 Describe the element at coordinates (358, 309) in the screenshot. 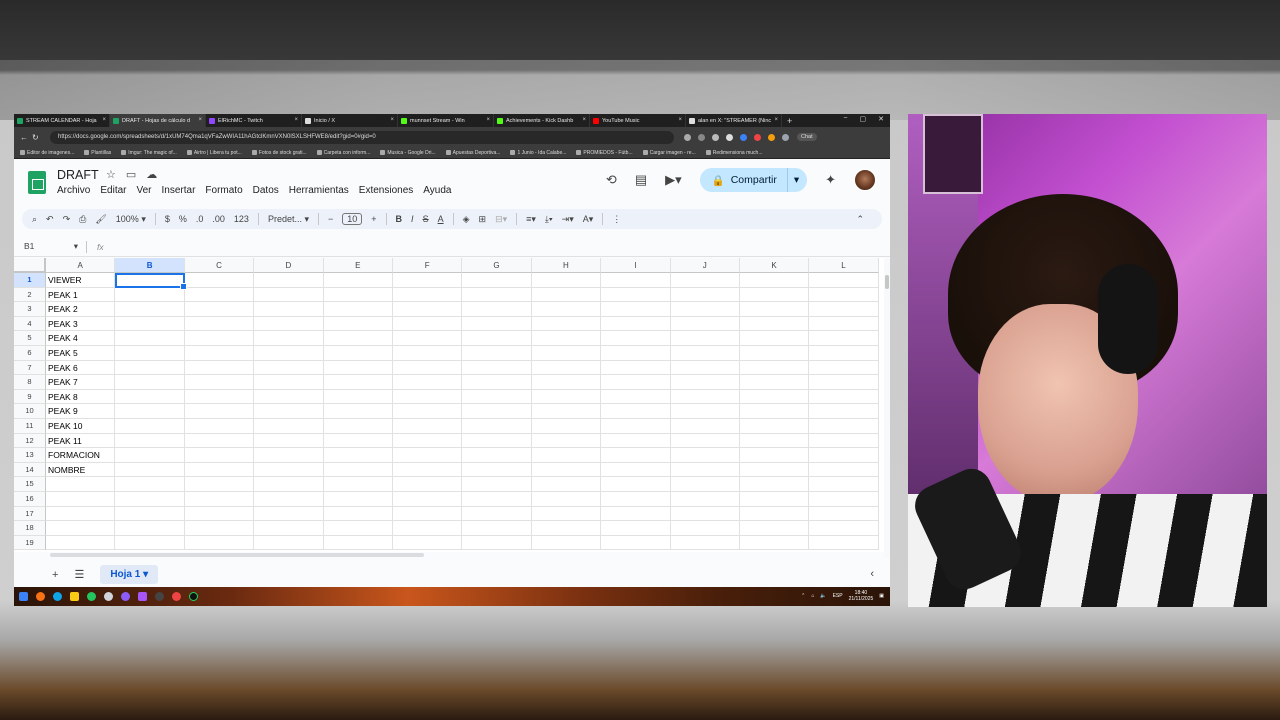

I see `cell-e3` at that location.